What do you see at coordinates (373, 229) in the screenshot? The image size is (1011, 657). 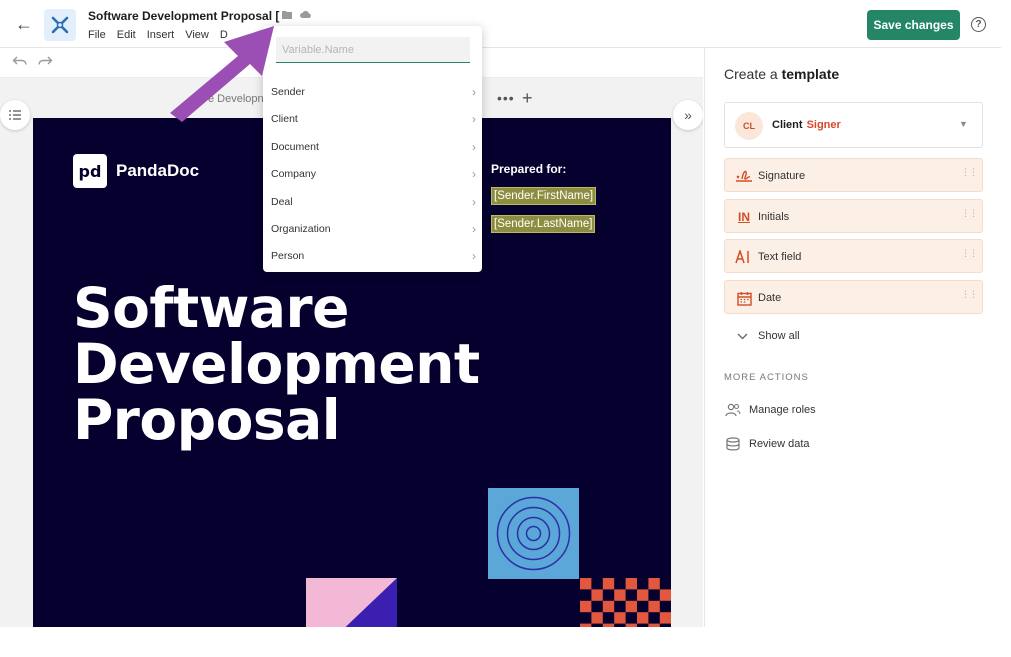 I see `dropdown-item-organization: Organization ›` at bounding box center [373, 229].